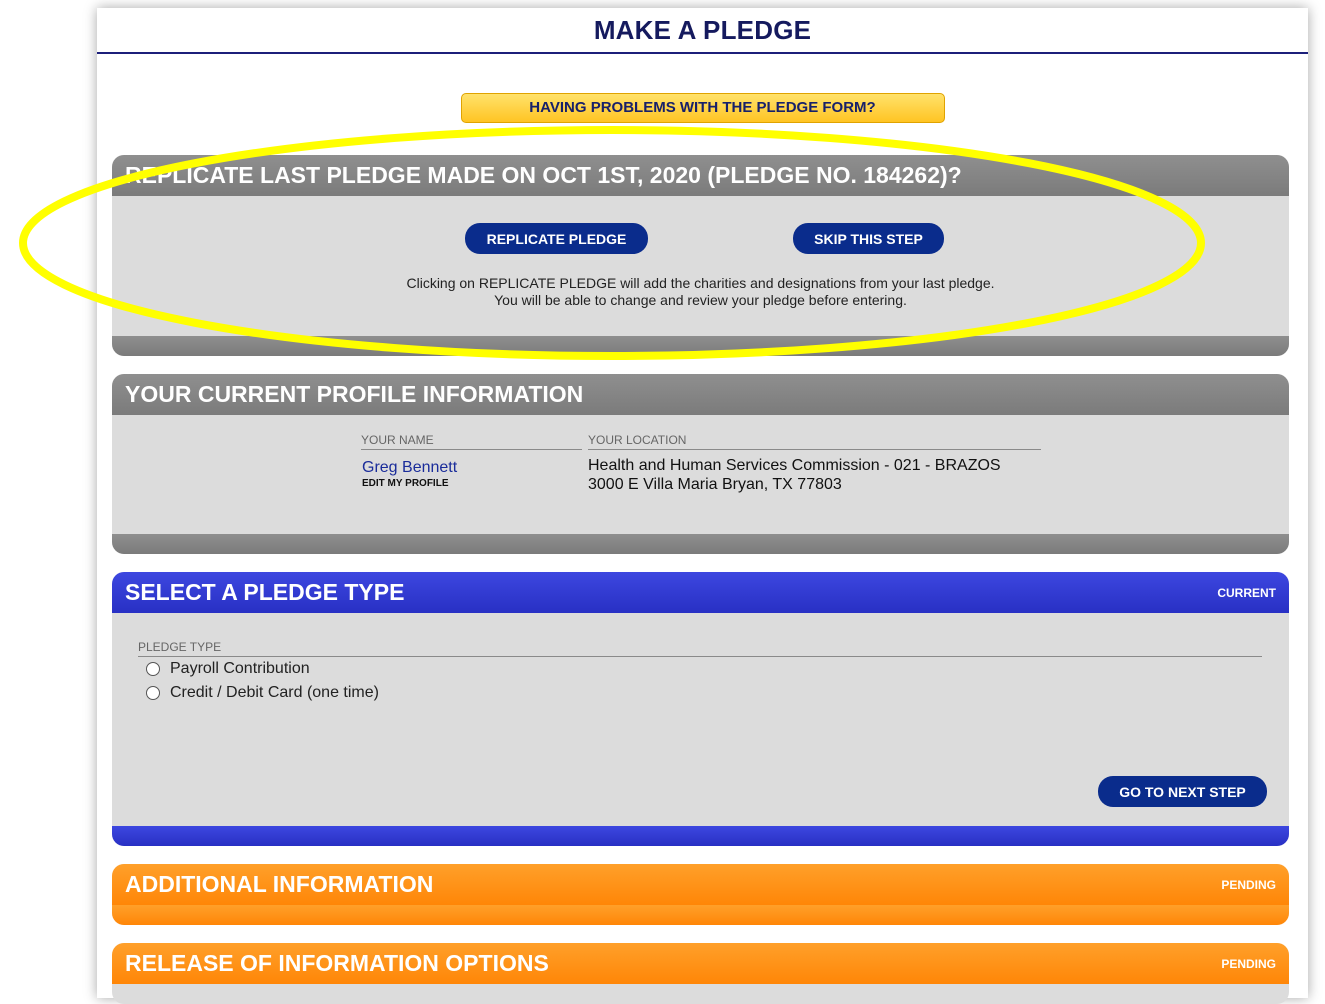  Describe the element at coordinates (868, 238) in the screenshot. I see `skip-step-button: SKIP THIS STEP` at that location.